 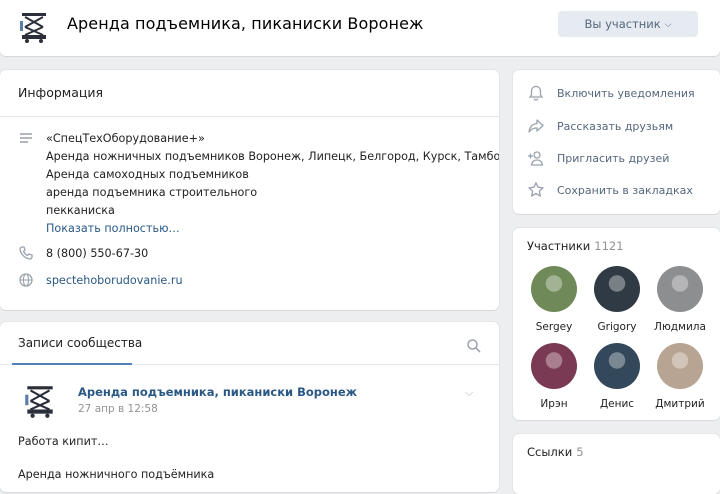 What do you see at coordinates (40, 401) in the screenshot?
I see `post-author-avatar` at bounding box center [40, 401].